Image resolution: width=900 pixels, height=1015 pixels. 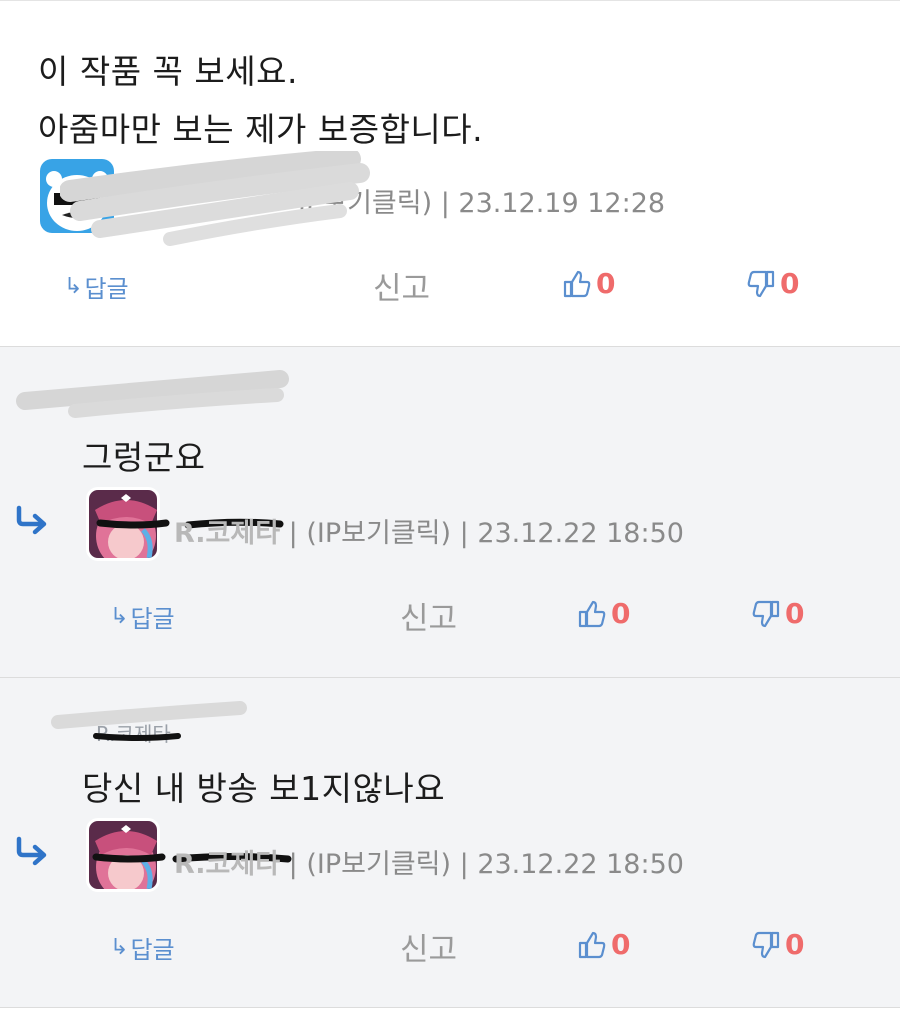 What do you see at coordinates (152, 394) in the screenshot?
I see `redaction-scribble` at bounding box center [152, 394].